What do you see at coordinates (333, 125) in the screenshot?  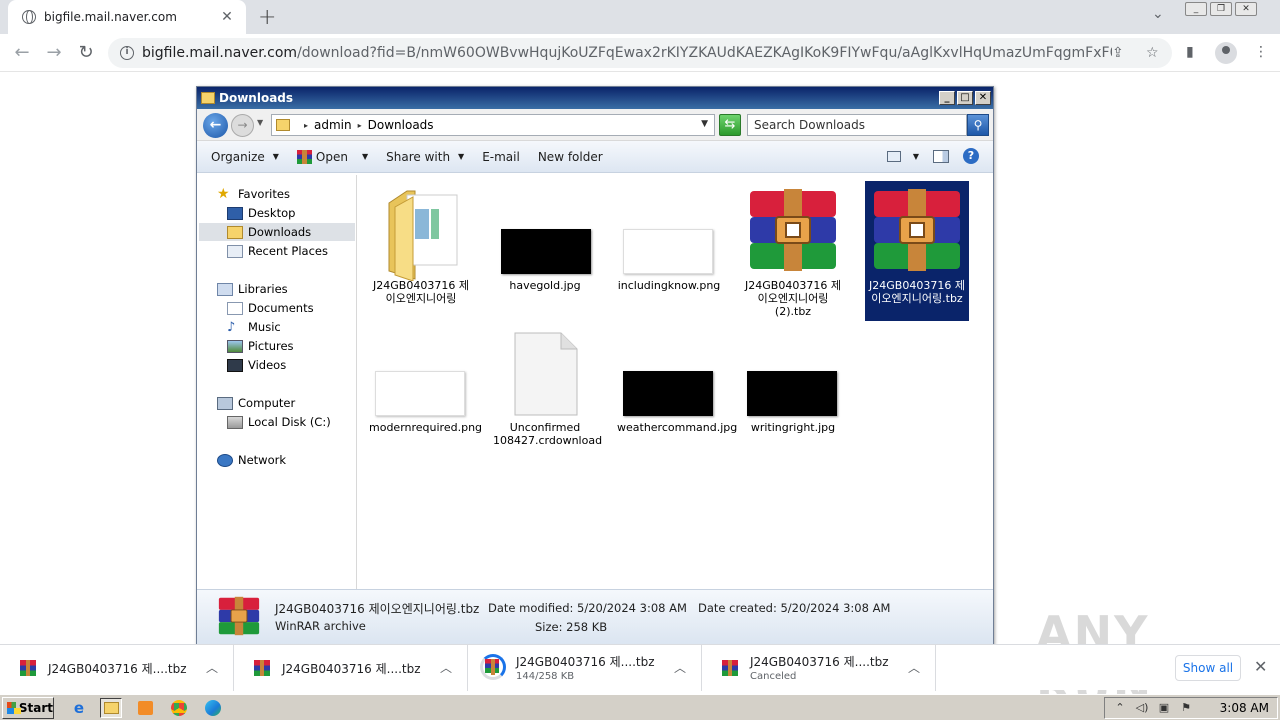 I see `breadcrumb-admin: admin` at bounding box center [333, 125].